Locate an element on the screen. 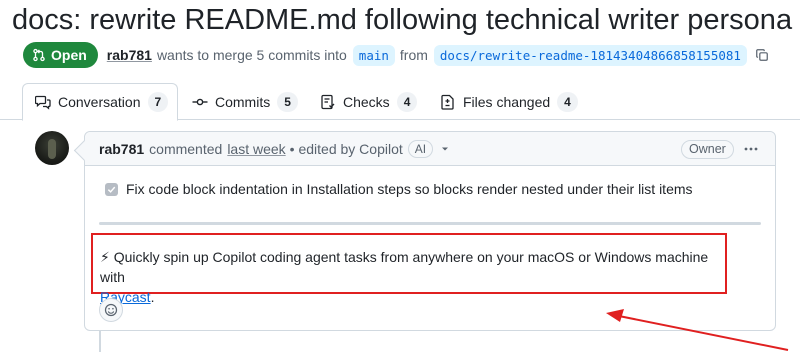 This screenshot has height=352, width=800. tab-conversation-count: 7 is located at coordinates (158, 102).